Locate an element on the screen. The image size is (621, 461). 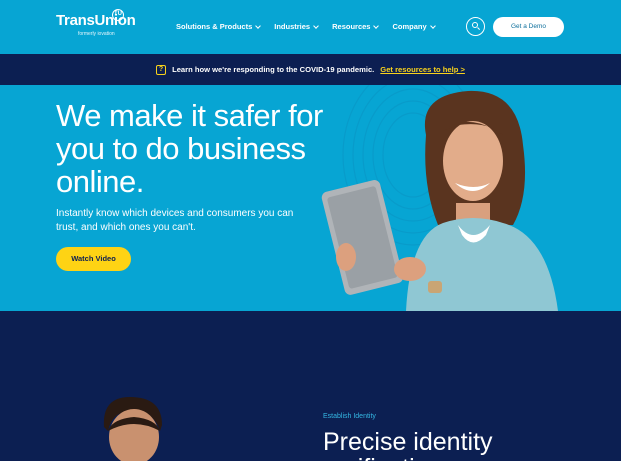
nav-solutions-products: Solutions & Products is located at coordinates (219, 26).